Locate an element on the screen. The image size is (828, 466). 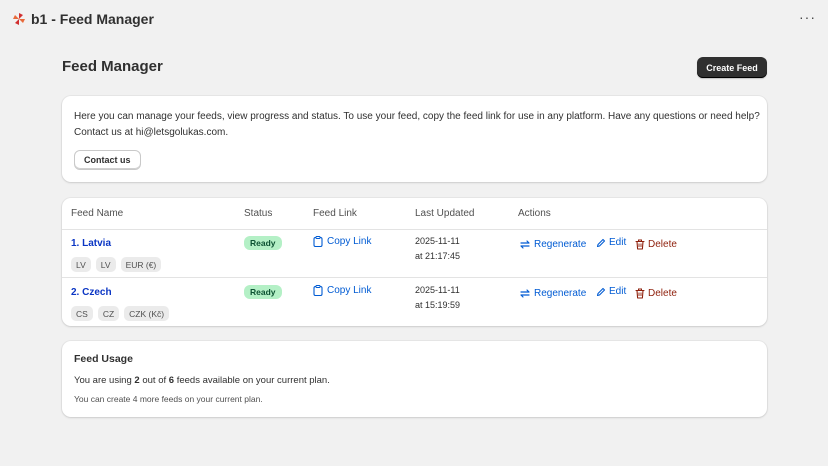
language-tag: CS is located at coordinates (82, 313).